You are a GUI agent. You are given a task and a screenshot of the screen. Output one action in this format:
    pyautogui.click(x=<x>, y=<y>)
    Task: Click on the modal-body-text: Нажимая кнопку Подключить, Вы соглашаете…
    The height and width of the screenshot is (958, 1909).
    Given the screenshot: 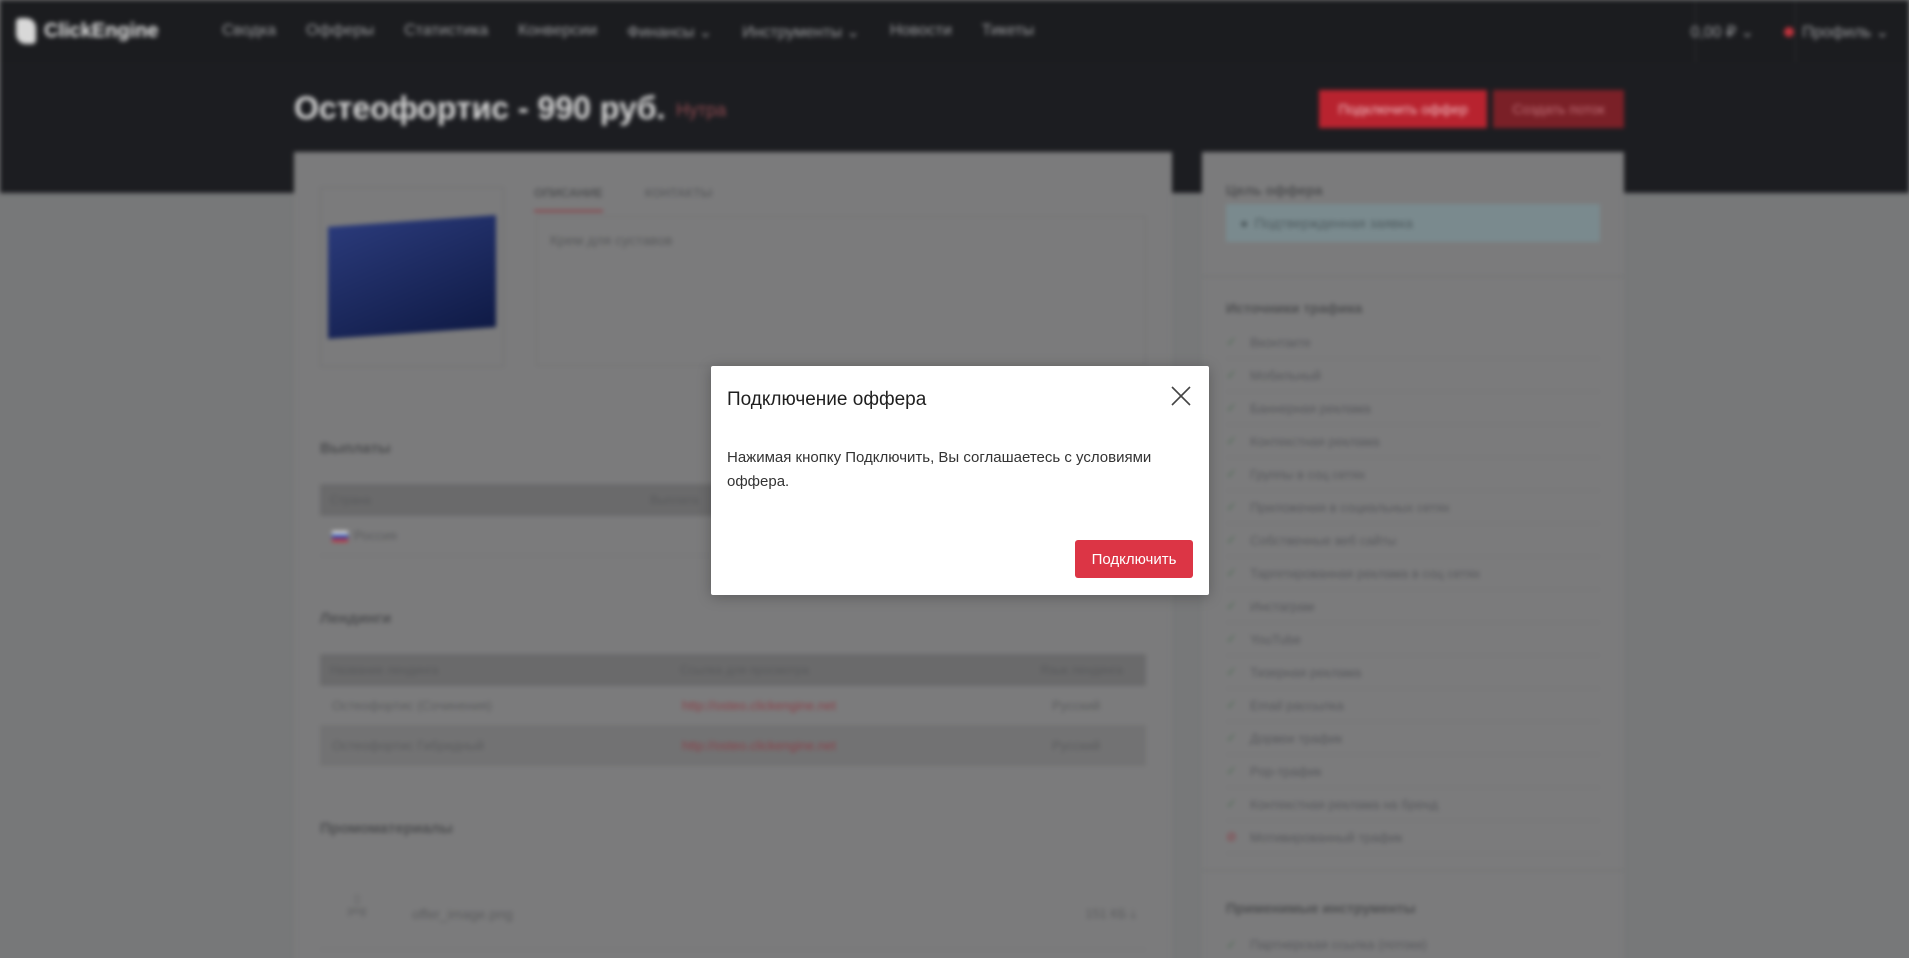 What is the action you would take?
    pyautogui.click(x=939, y=469)
    